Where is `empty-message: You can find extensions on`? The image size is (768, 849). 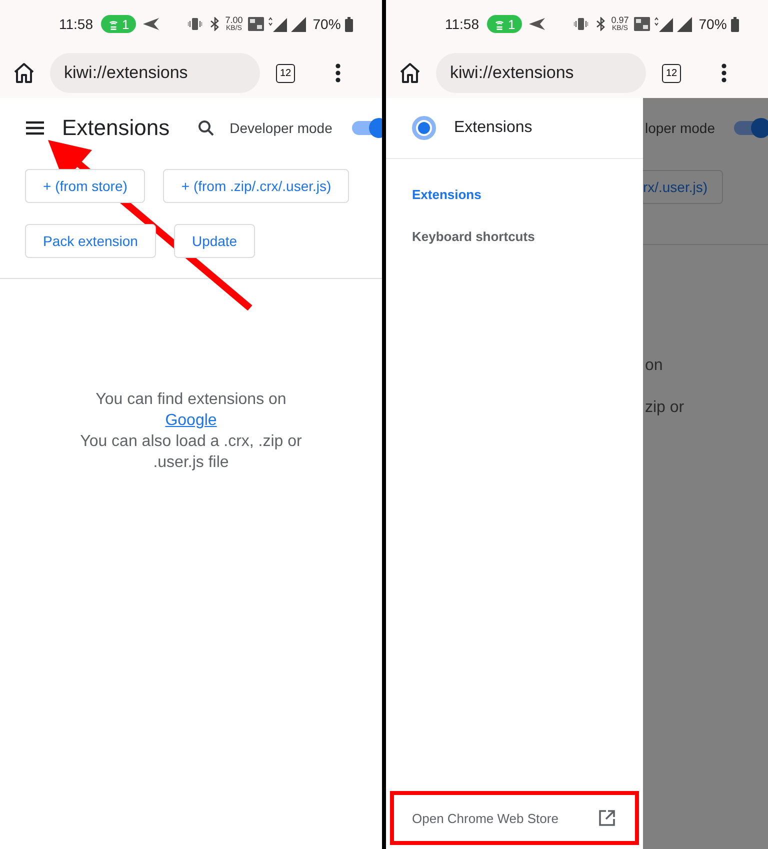 empty-message: You can find extensions on is located at coordinates (191, 400).